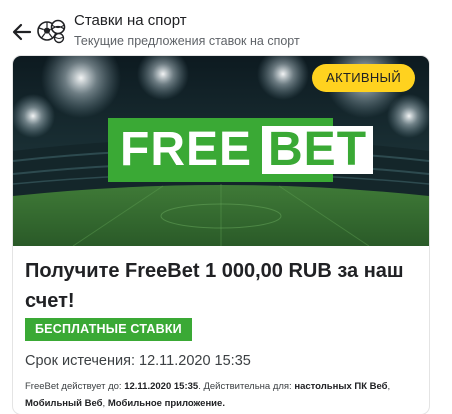  Describe the element at coordinates (51, 31) in the screenshot. I see `sports-balls-icon` at that location.